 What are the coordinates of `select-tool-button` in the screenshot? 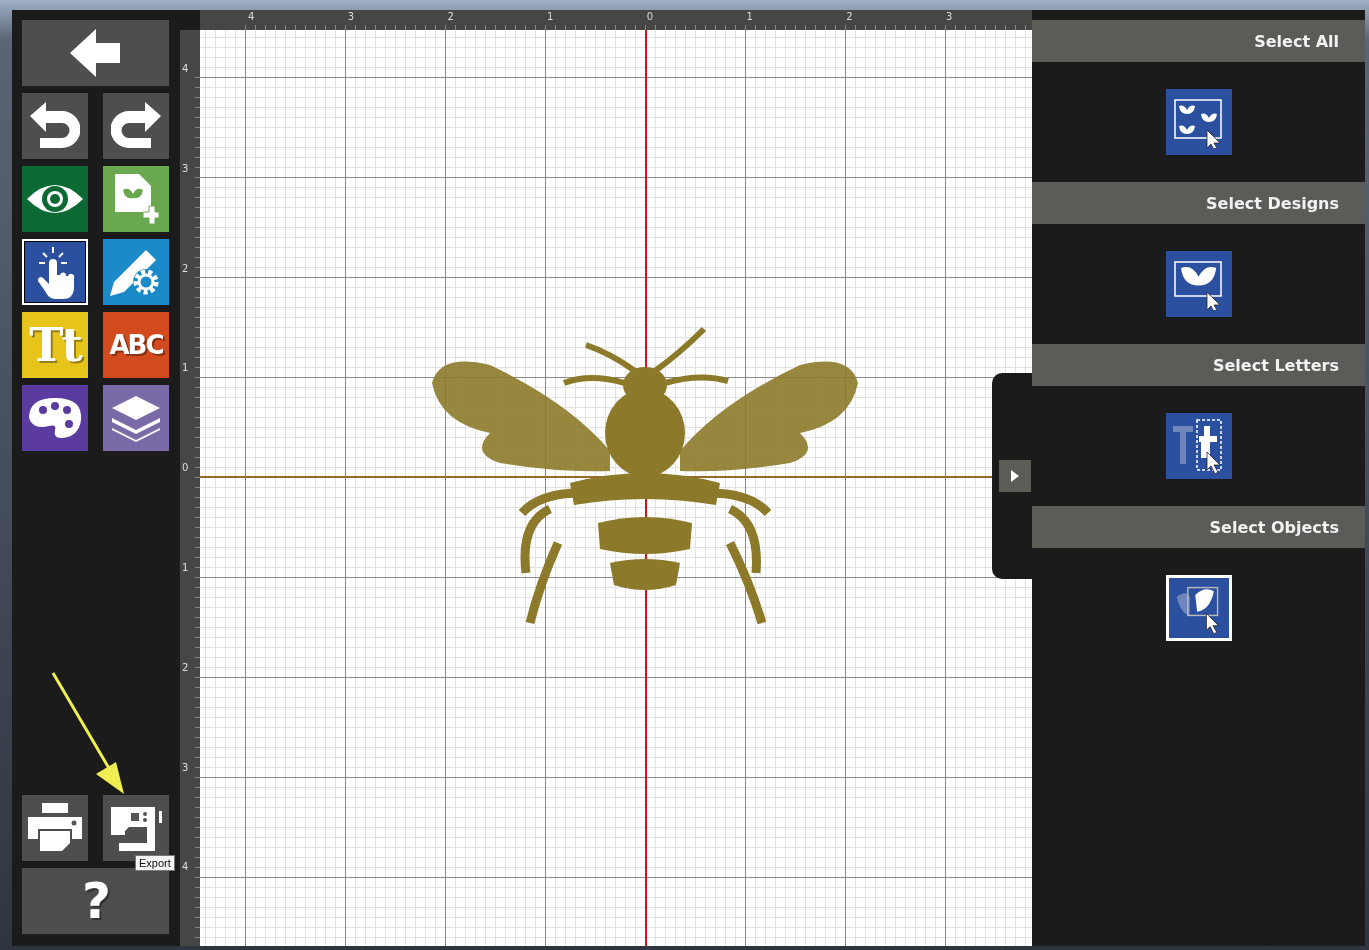 It's located at (55, 272).